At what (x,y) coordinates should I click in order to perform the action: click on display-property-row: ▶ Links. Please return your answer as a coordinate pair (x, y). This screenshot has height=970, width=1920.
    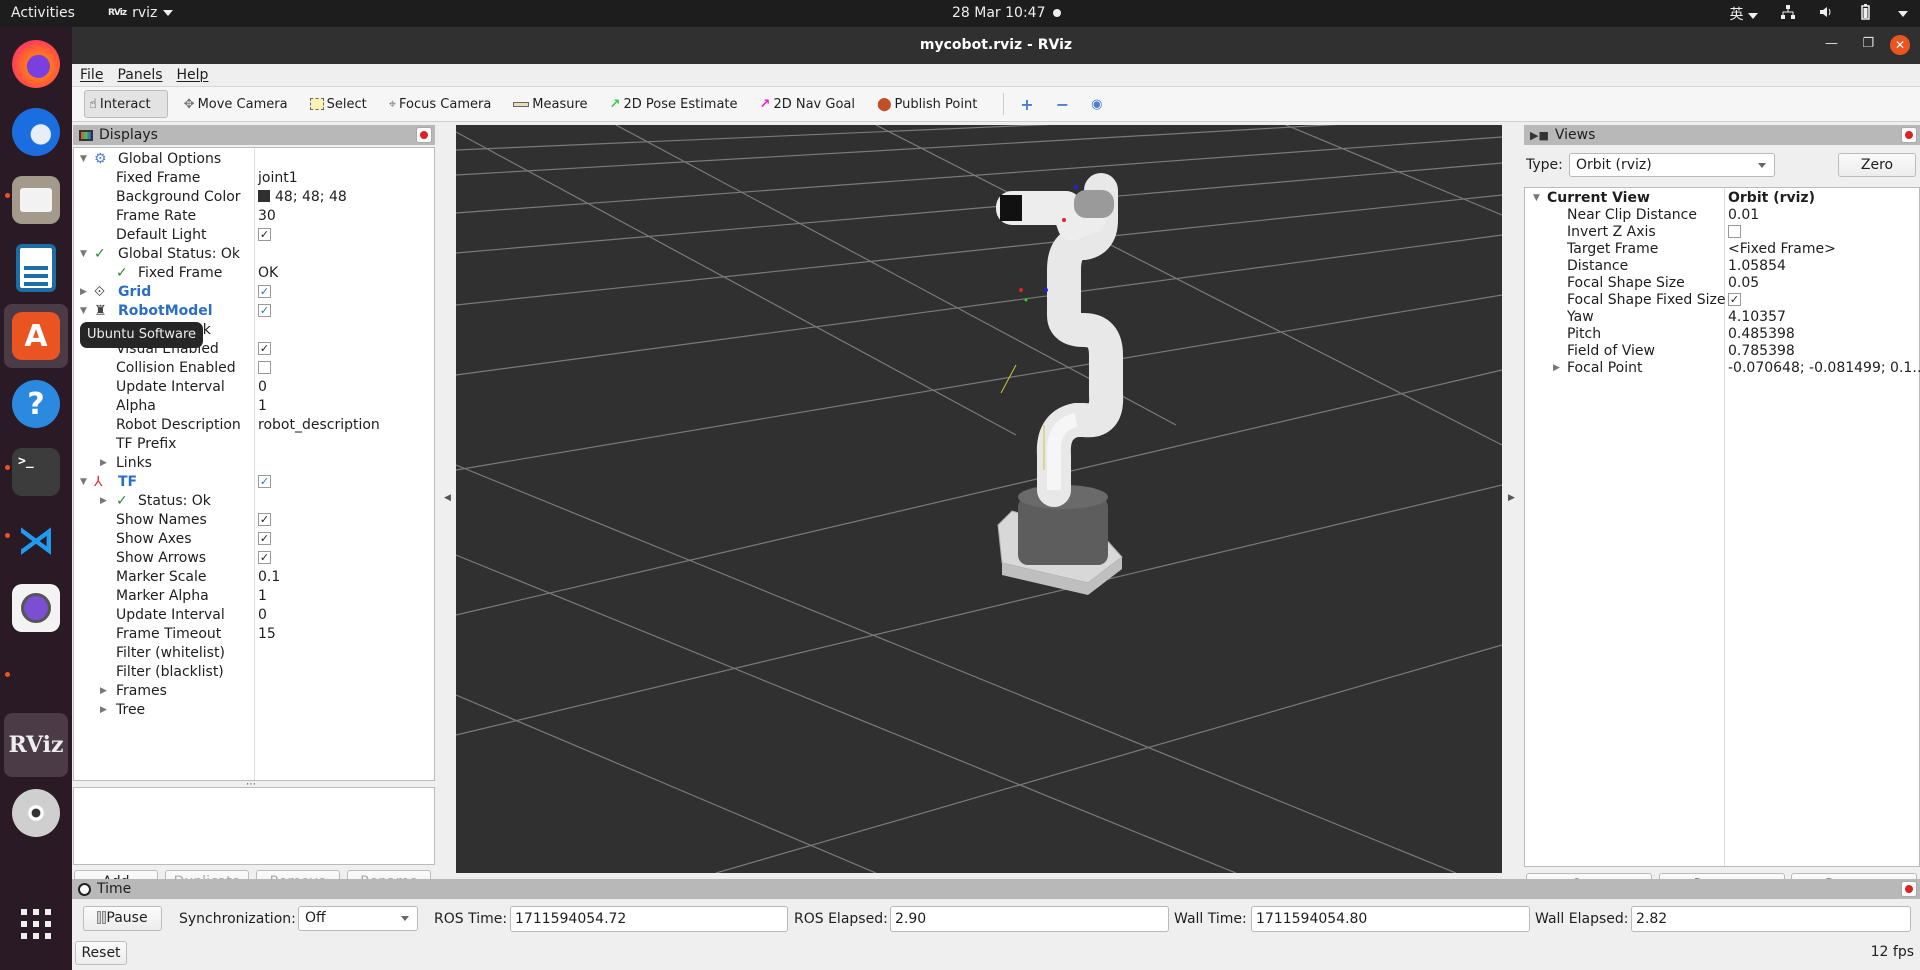
    Looking at the image, I should click on (254, 463).